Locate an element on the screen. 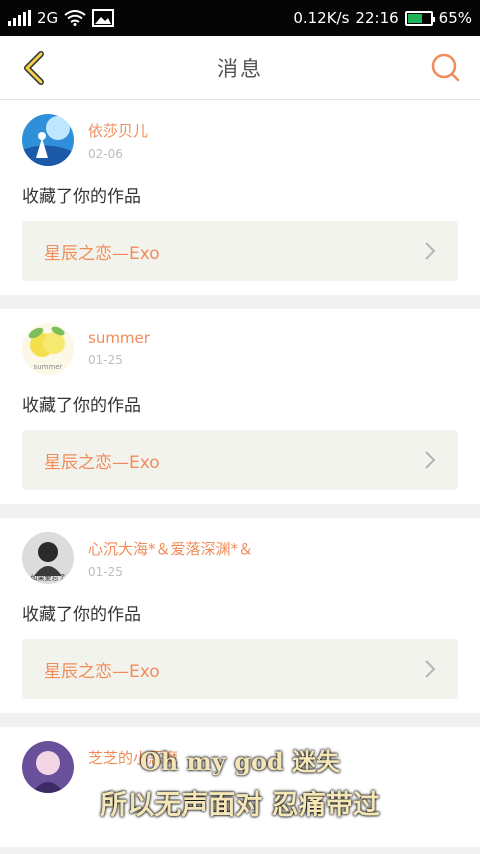  status-right: 0.12K/s 22:16 65% is located at coordinates (382, 18).